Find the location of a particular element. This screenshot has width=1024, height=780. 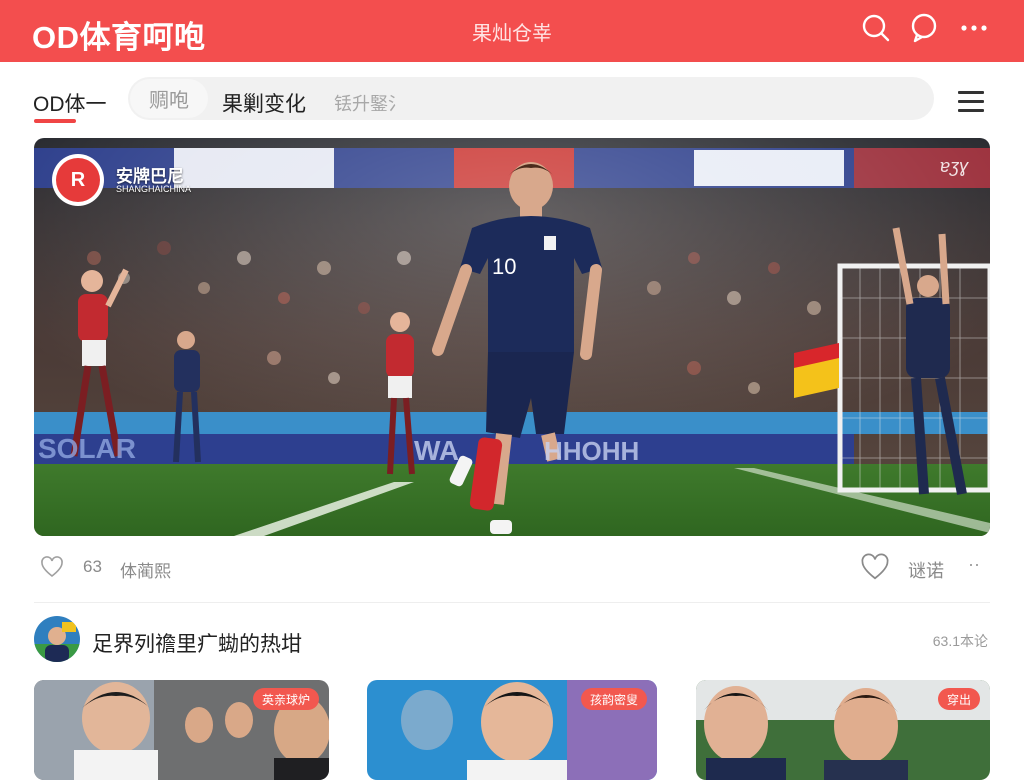

card-tag: 穿出 is located at coordinates (958, 699).